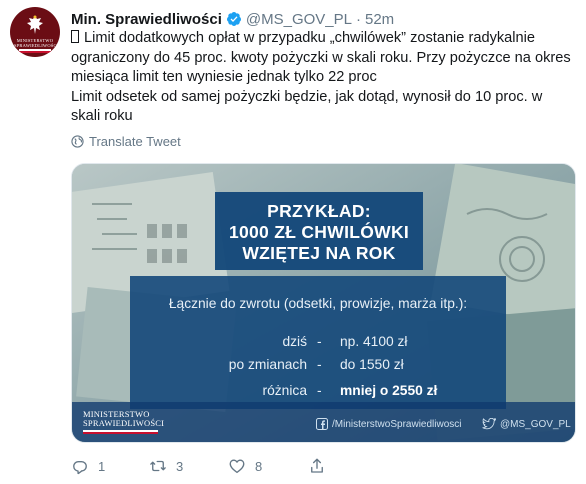 This screenshot has height=484, width=586. Describe the element at coordinates (36, 43) in the screenshot. I see `avatar-text: MINISTERSTWO SPRAWIEDLIWOŚCI` at that location.